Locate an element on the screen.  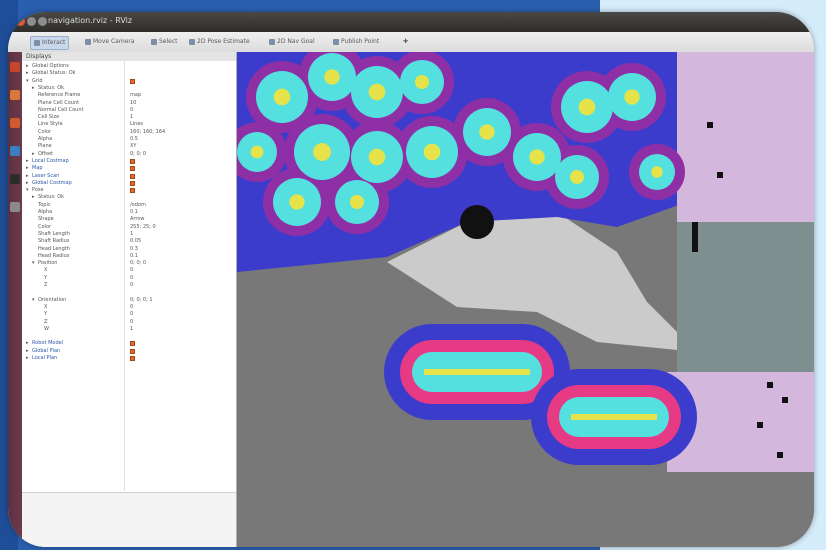
tree-row: ▸ Status: Ok is located at coordinates (129, 88).